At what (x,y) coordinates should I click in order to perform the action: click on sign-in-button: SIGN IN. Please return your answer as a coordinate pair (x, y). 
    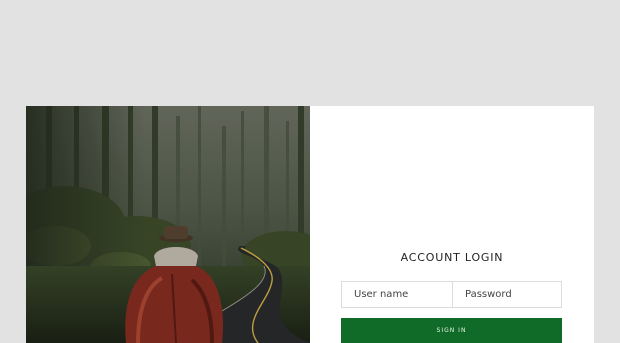
    Looking at the image, I should click on (451, 330).